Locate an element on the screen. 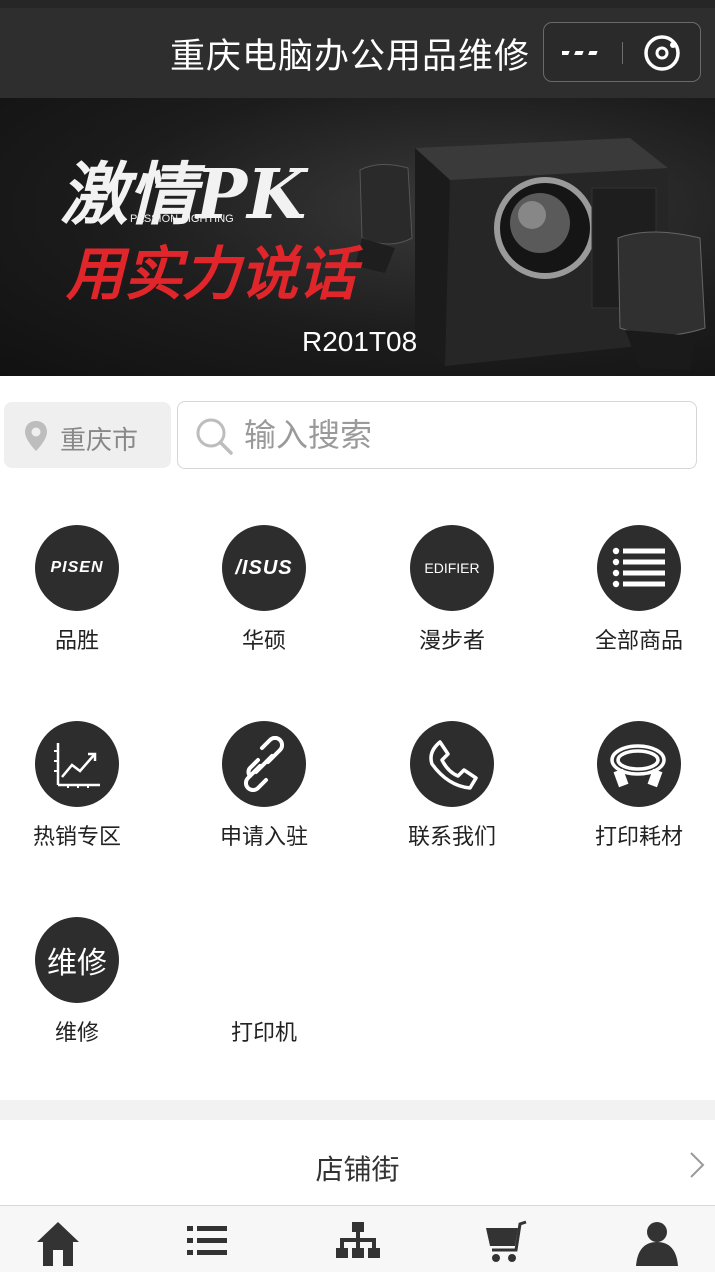 The width and height of the screenshot is (715, 1272). tab-profile is located at coordinates (650, 1239).